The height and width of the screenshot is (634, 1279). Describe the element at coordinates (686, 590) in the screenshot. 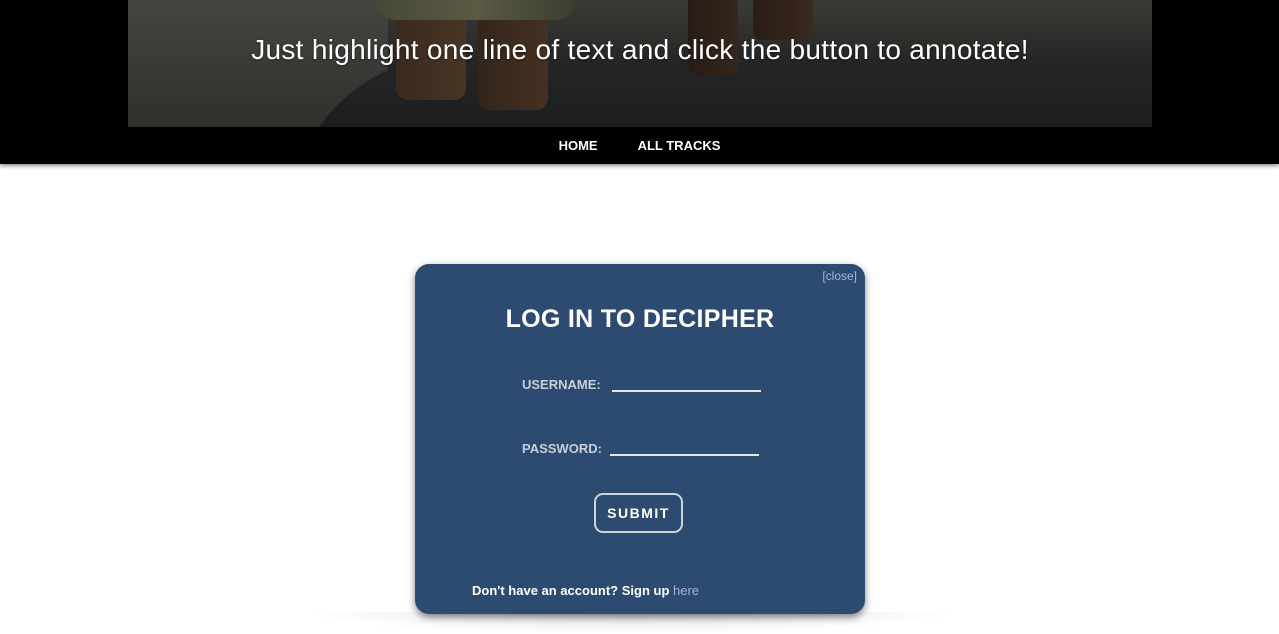

I see `signup-link: here` at that location.